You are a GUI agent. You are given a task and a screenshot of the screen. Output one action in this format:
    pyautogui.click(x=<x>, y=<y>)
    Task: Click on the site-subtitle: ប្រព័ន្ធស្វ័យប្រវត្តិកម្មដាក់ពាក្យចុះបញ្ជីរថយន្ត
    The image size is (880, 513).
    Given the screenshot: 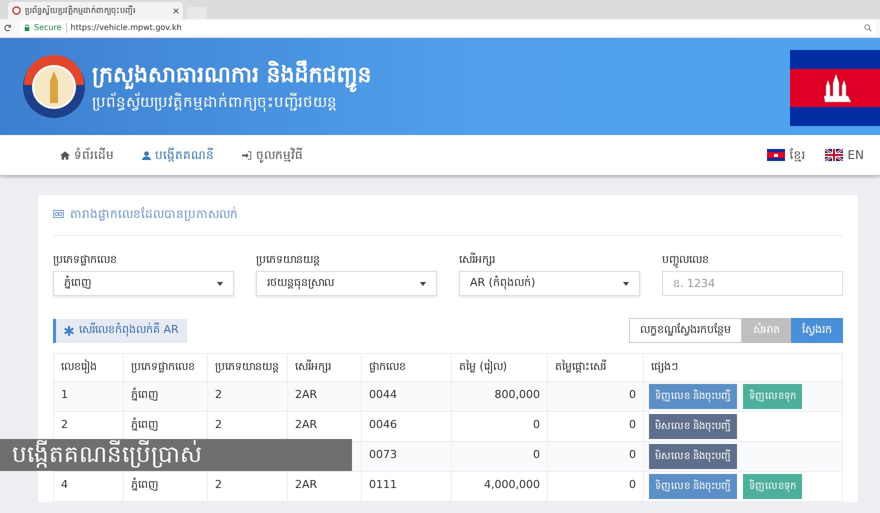 What is the action you would take?
    pyautogui.click(x=214, y=102)
    